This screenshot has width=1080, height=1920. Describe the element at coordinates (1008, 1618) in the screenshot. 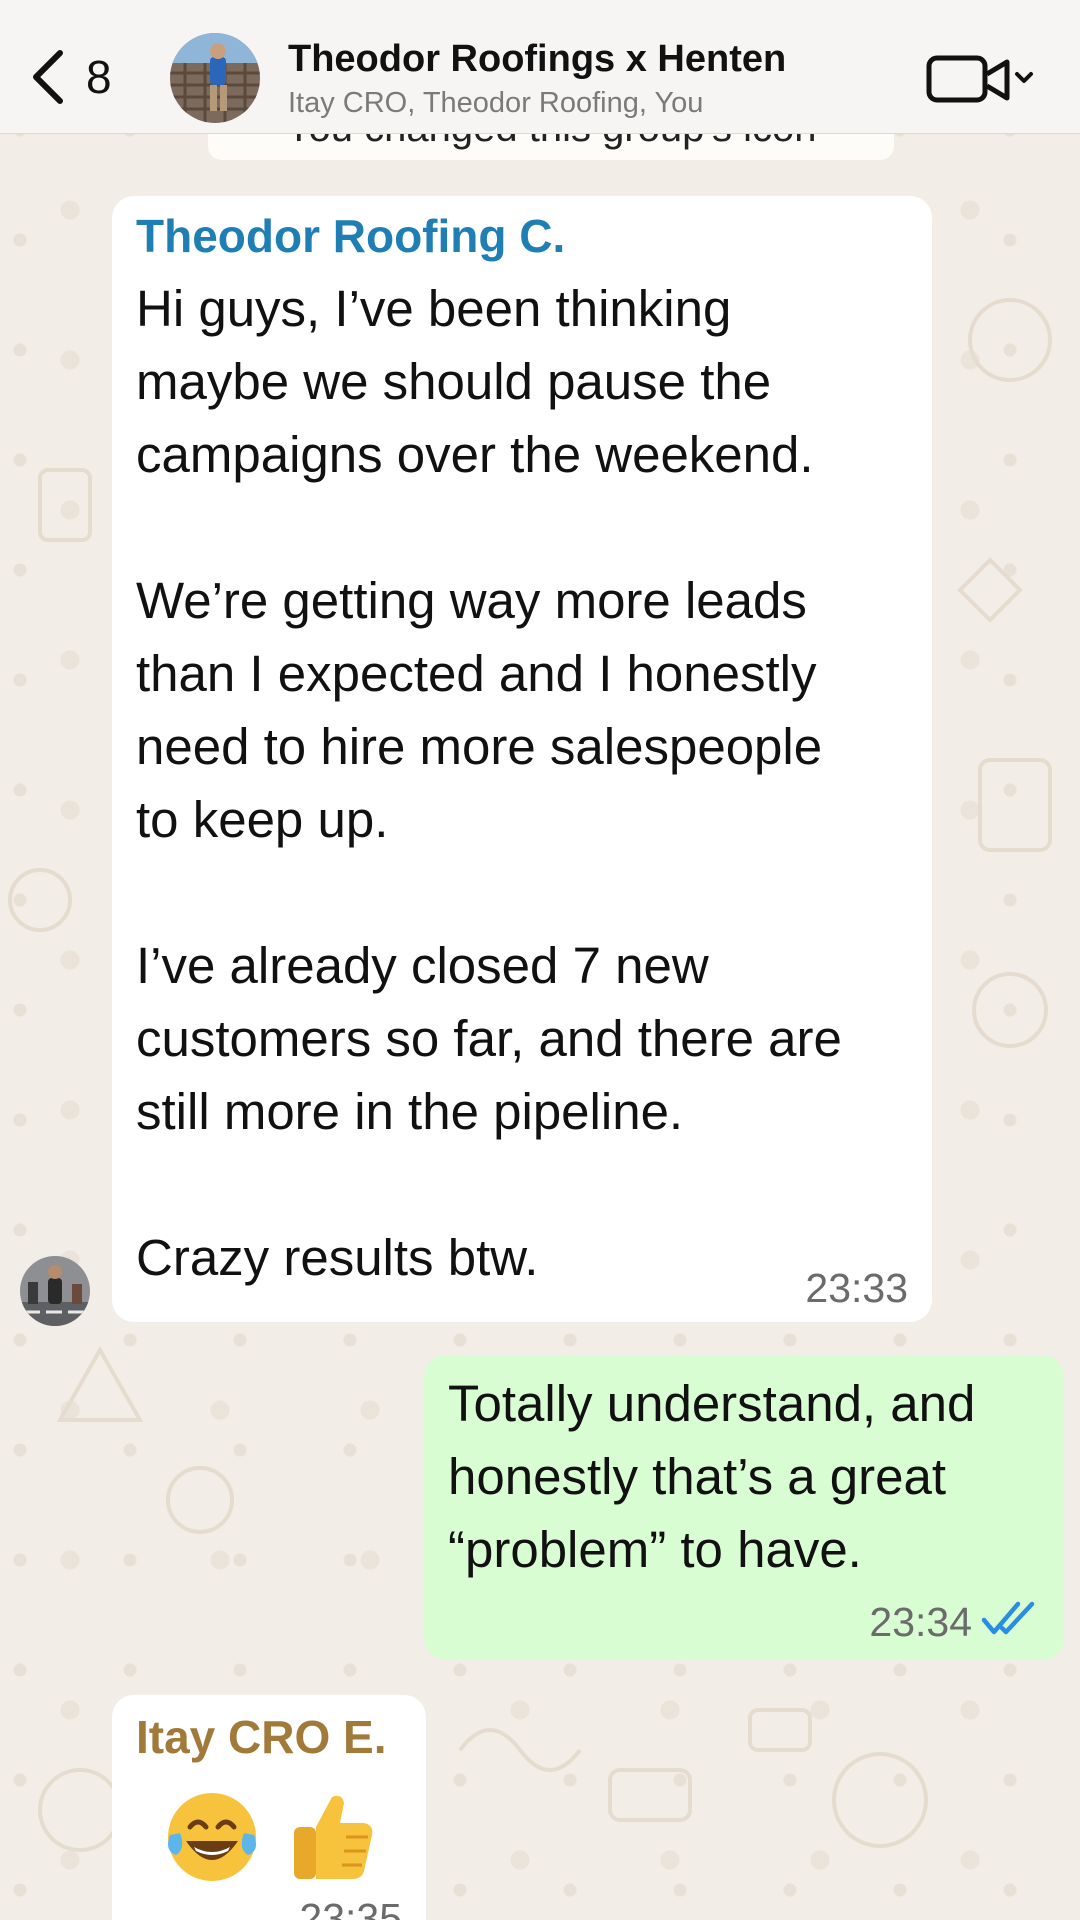

I see `double-check-icon` at that location.